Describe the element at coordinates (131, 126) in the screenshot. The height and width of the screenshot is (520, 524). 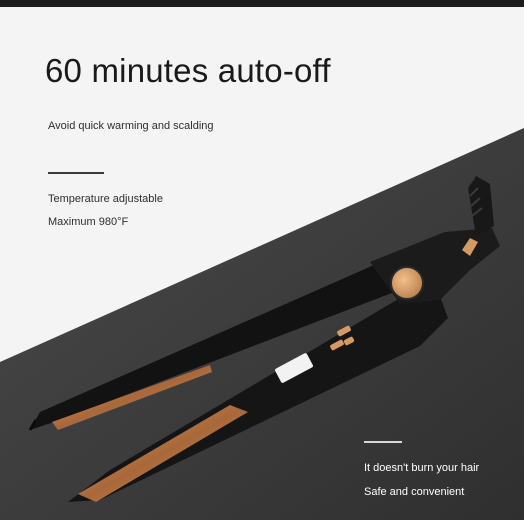
I see `subline: Avoid quick warming and scalding` at that location.